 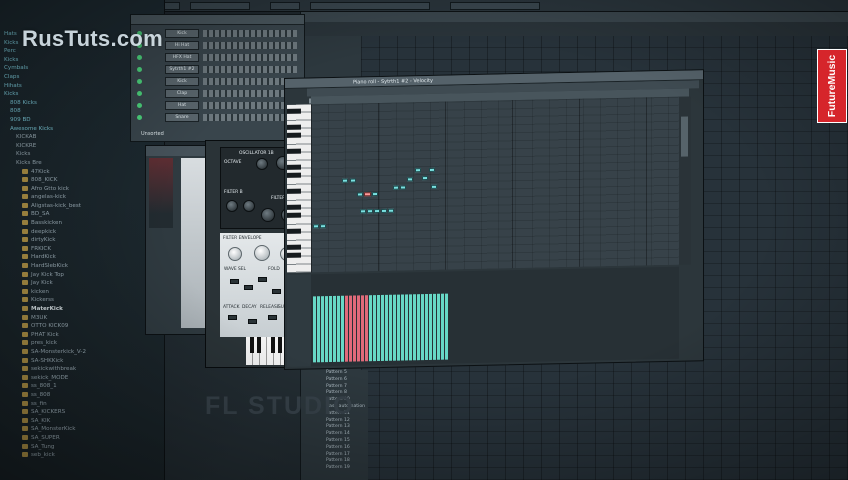 I want to click on browser-item: SA_KICKERS, so click(x=82, y=412).